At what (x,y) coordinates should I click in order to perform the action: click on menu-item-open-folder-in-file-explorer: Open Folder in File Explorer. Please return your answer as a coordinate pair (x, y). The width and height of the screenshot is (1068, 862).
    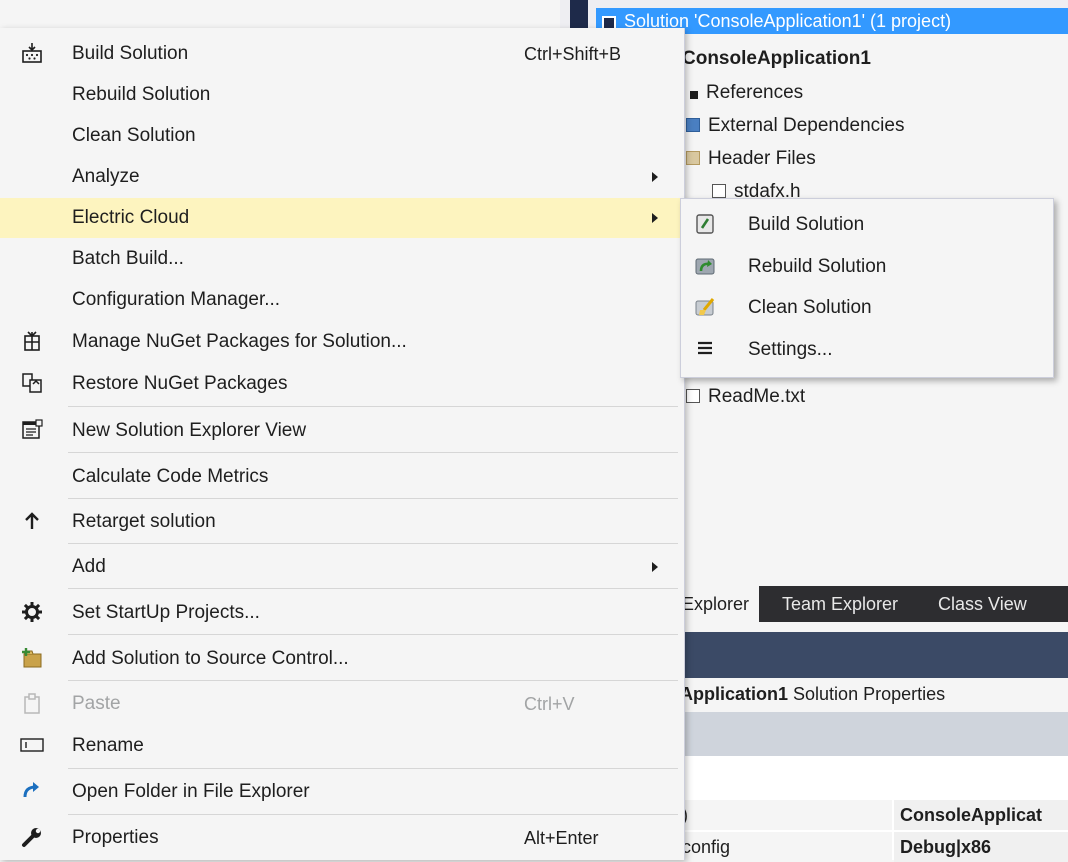
    Looking at the image, I should click on (342, 792).